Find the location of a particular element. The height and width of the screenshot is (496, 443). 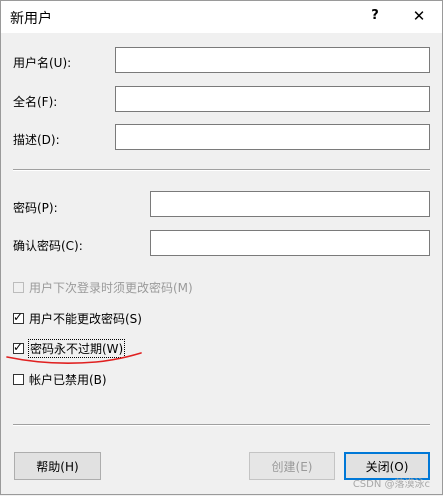

help-button-label: 帮助(H) is located at coordinates (57, 466).